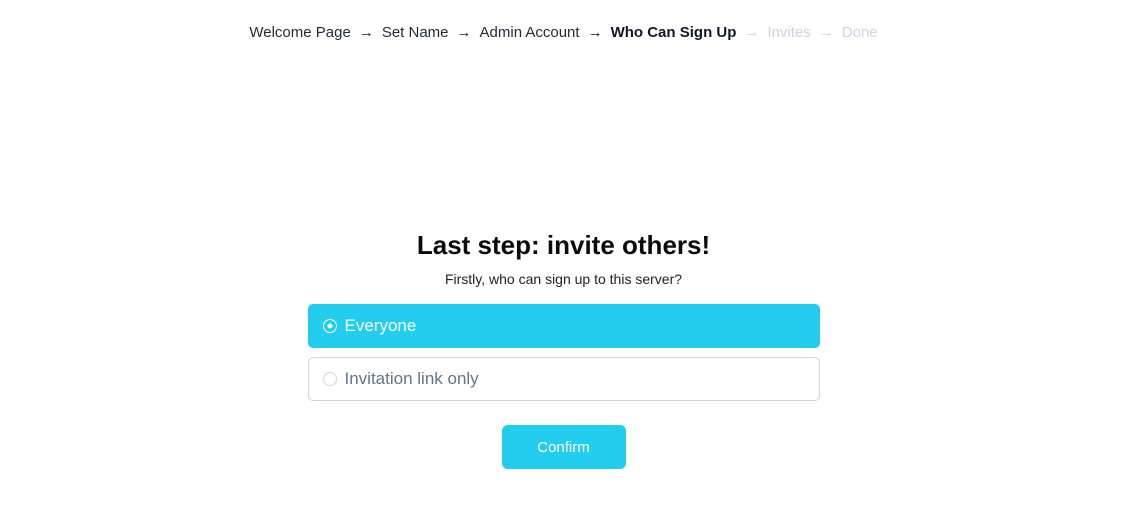  What do you see at coordinates (380, 325) in the screenshot?
I see `option-label: Everyone` at bounding box center [380, 325].